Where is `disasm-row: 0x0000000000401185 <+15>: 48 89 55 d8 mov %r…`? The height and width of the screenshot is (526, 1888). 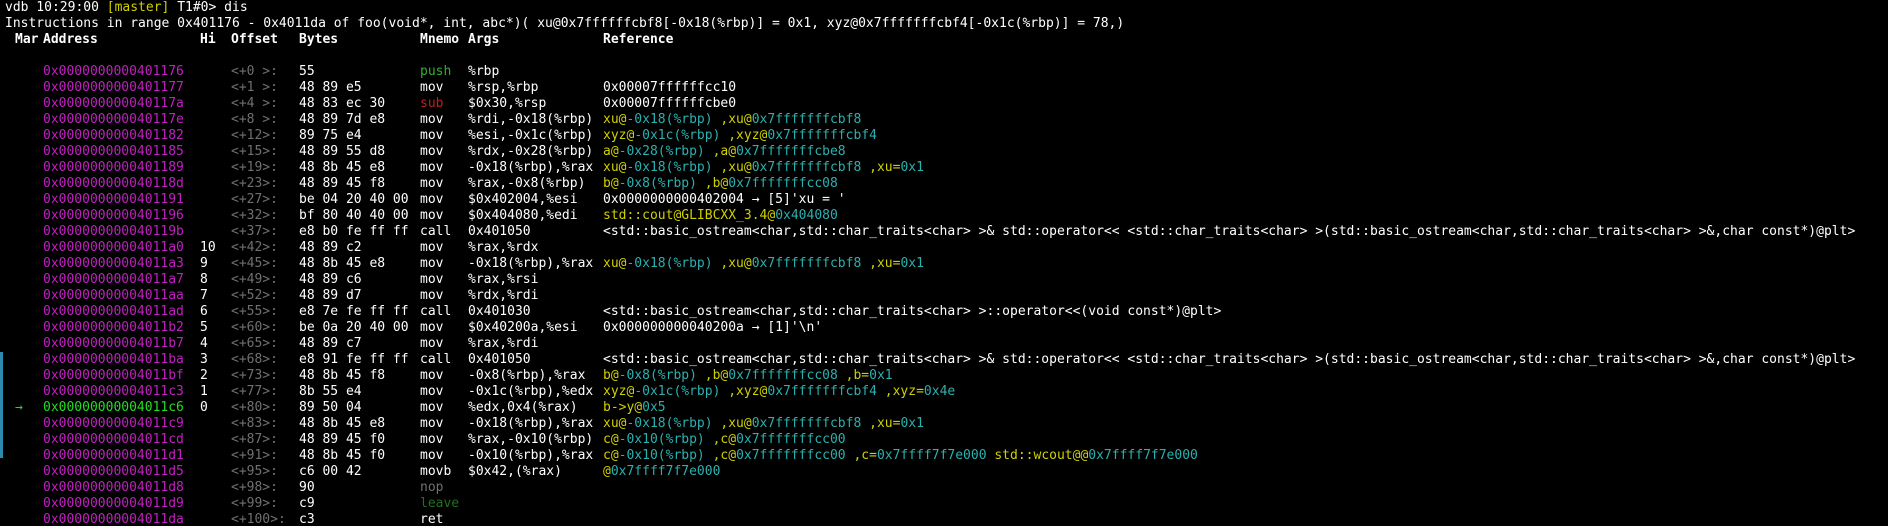
disasm-row: 0x0000000000401185 <+15>: 48 89 55 d8 mov %r… is located at coordinates (946, 152).